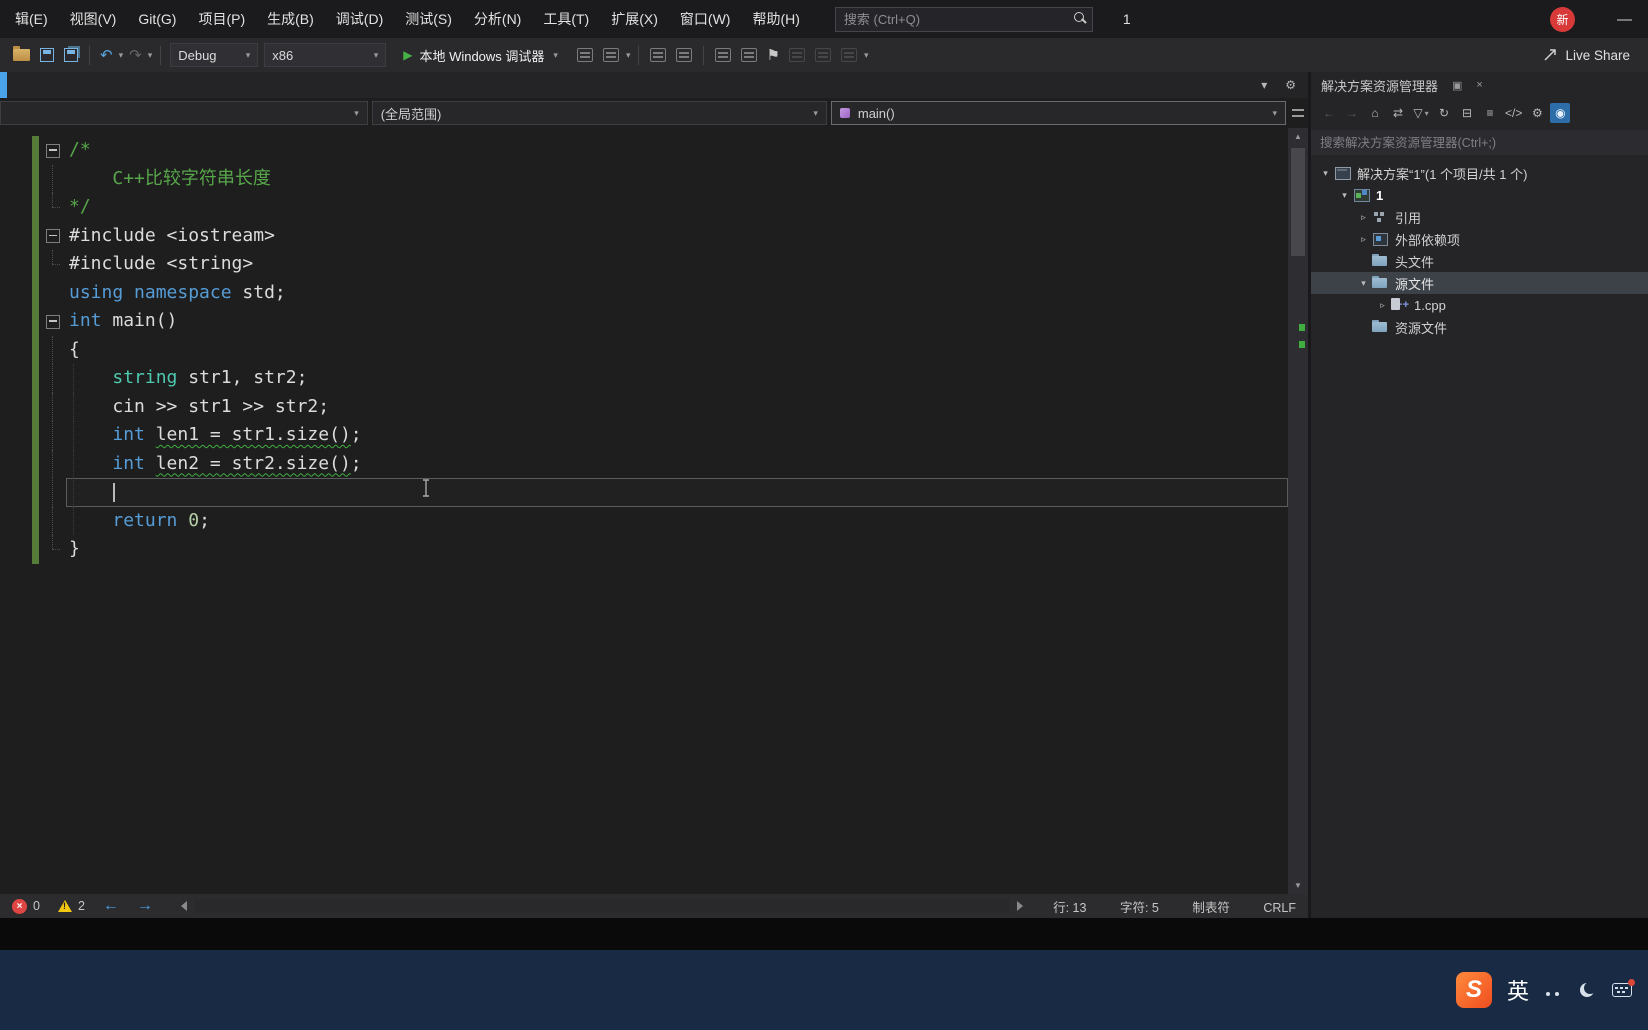 Image resolution: width=1648 pixels, height=1030 pixels. Describe the element at coordinates (566, 19) in the screenshot. I see `menu-item: 工具(T)` at that location.